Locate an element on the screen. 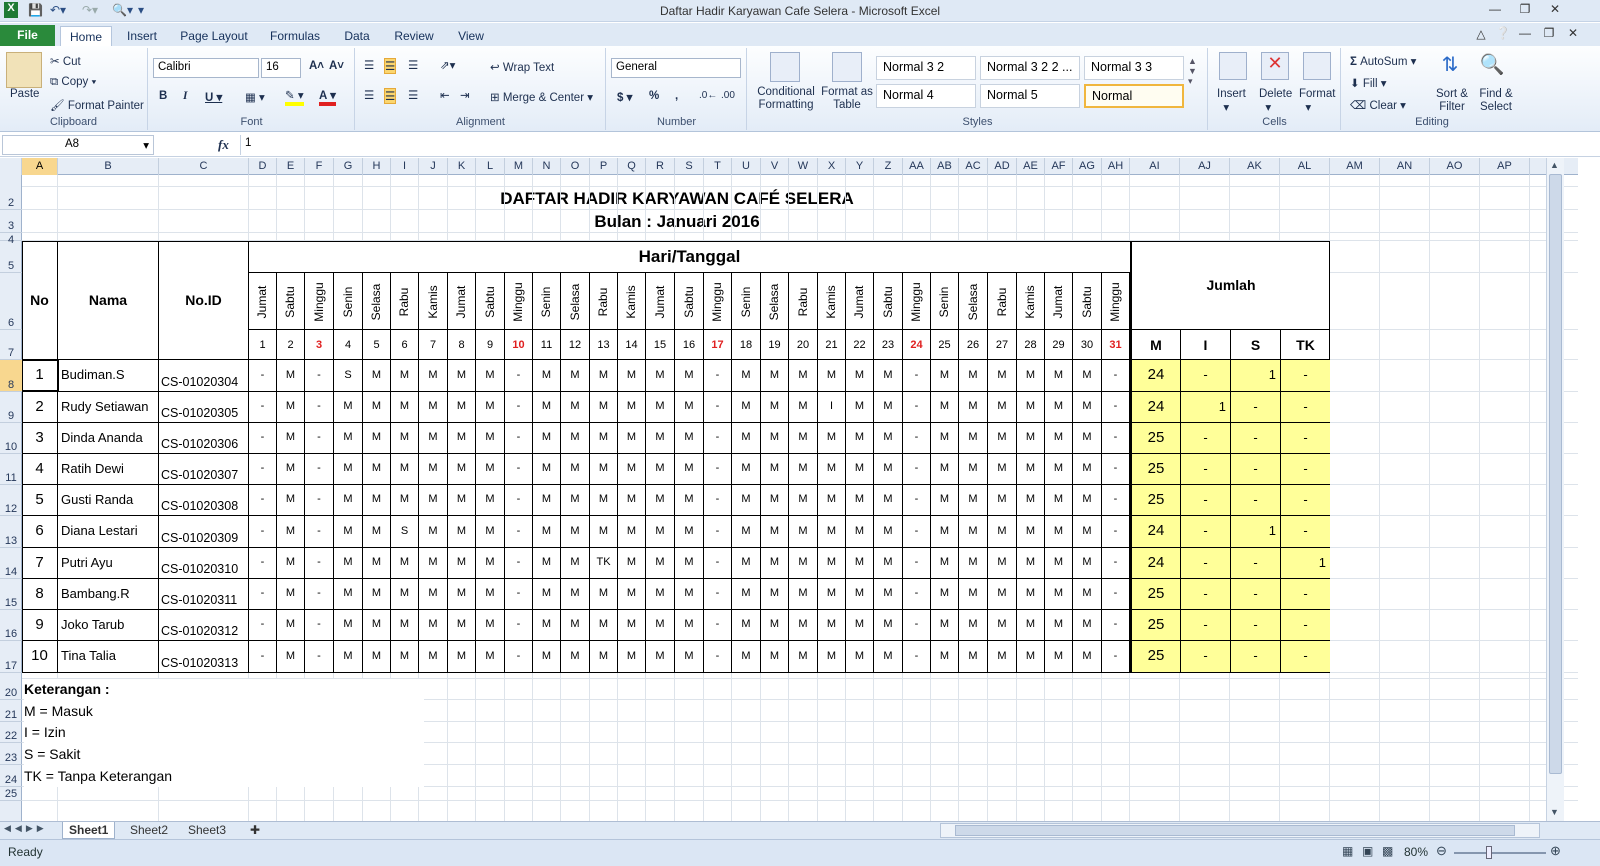  column-header: AK is located at coordinates (1255, 166).